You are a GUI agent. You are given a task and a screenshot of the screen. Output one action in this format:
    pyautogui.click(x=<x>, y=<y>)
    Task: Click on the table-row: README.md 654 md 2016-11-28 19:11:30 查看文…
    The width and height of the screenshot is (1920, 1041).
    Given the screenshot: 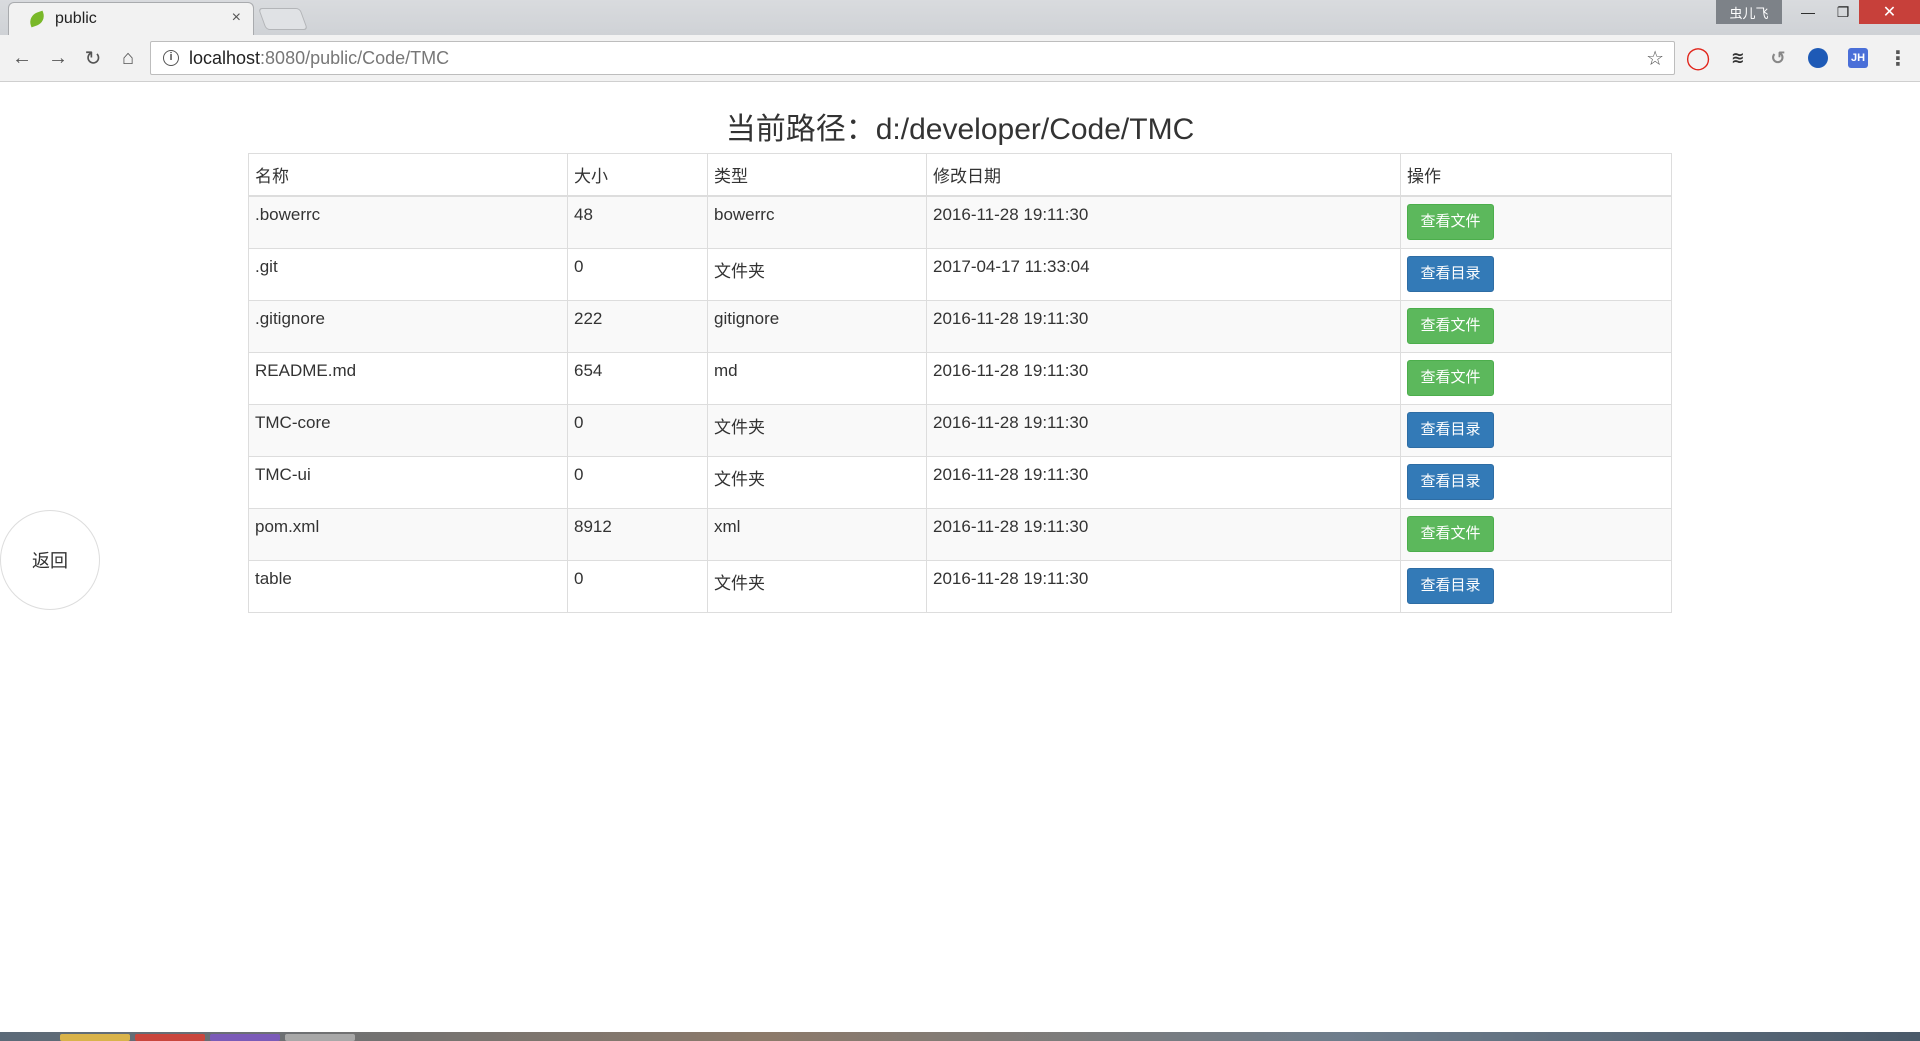 What is the action you would take?
    pyautogui.click(x=960, y=378)
    